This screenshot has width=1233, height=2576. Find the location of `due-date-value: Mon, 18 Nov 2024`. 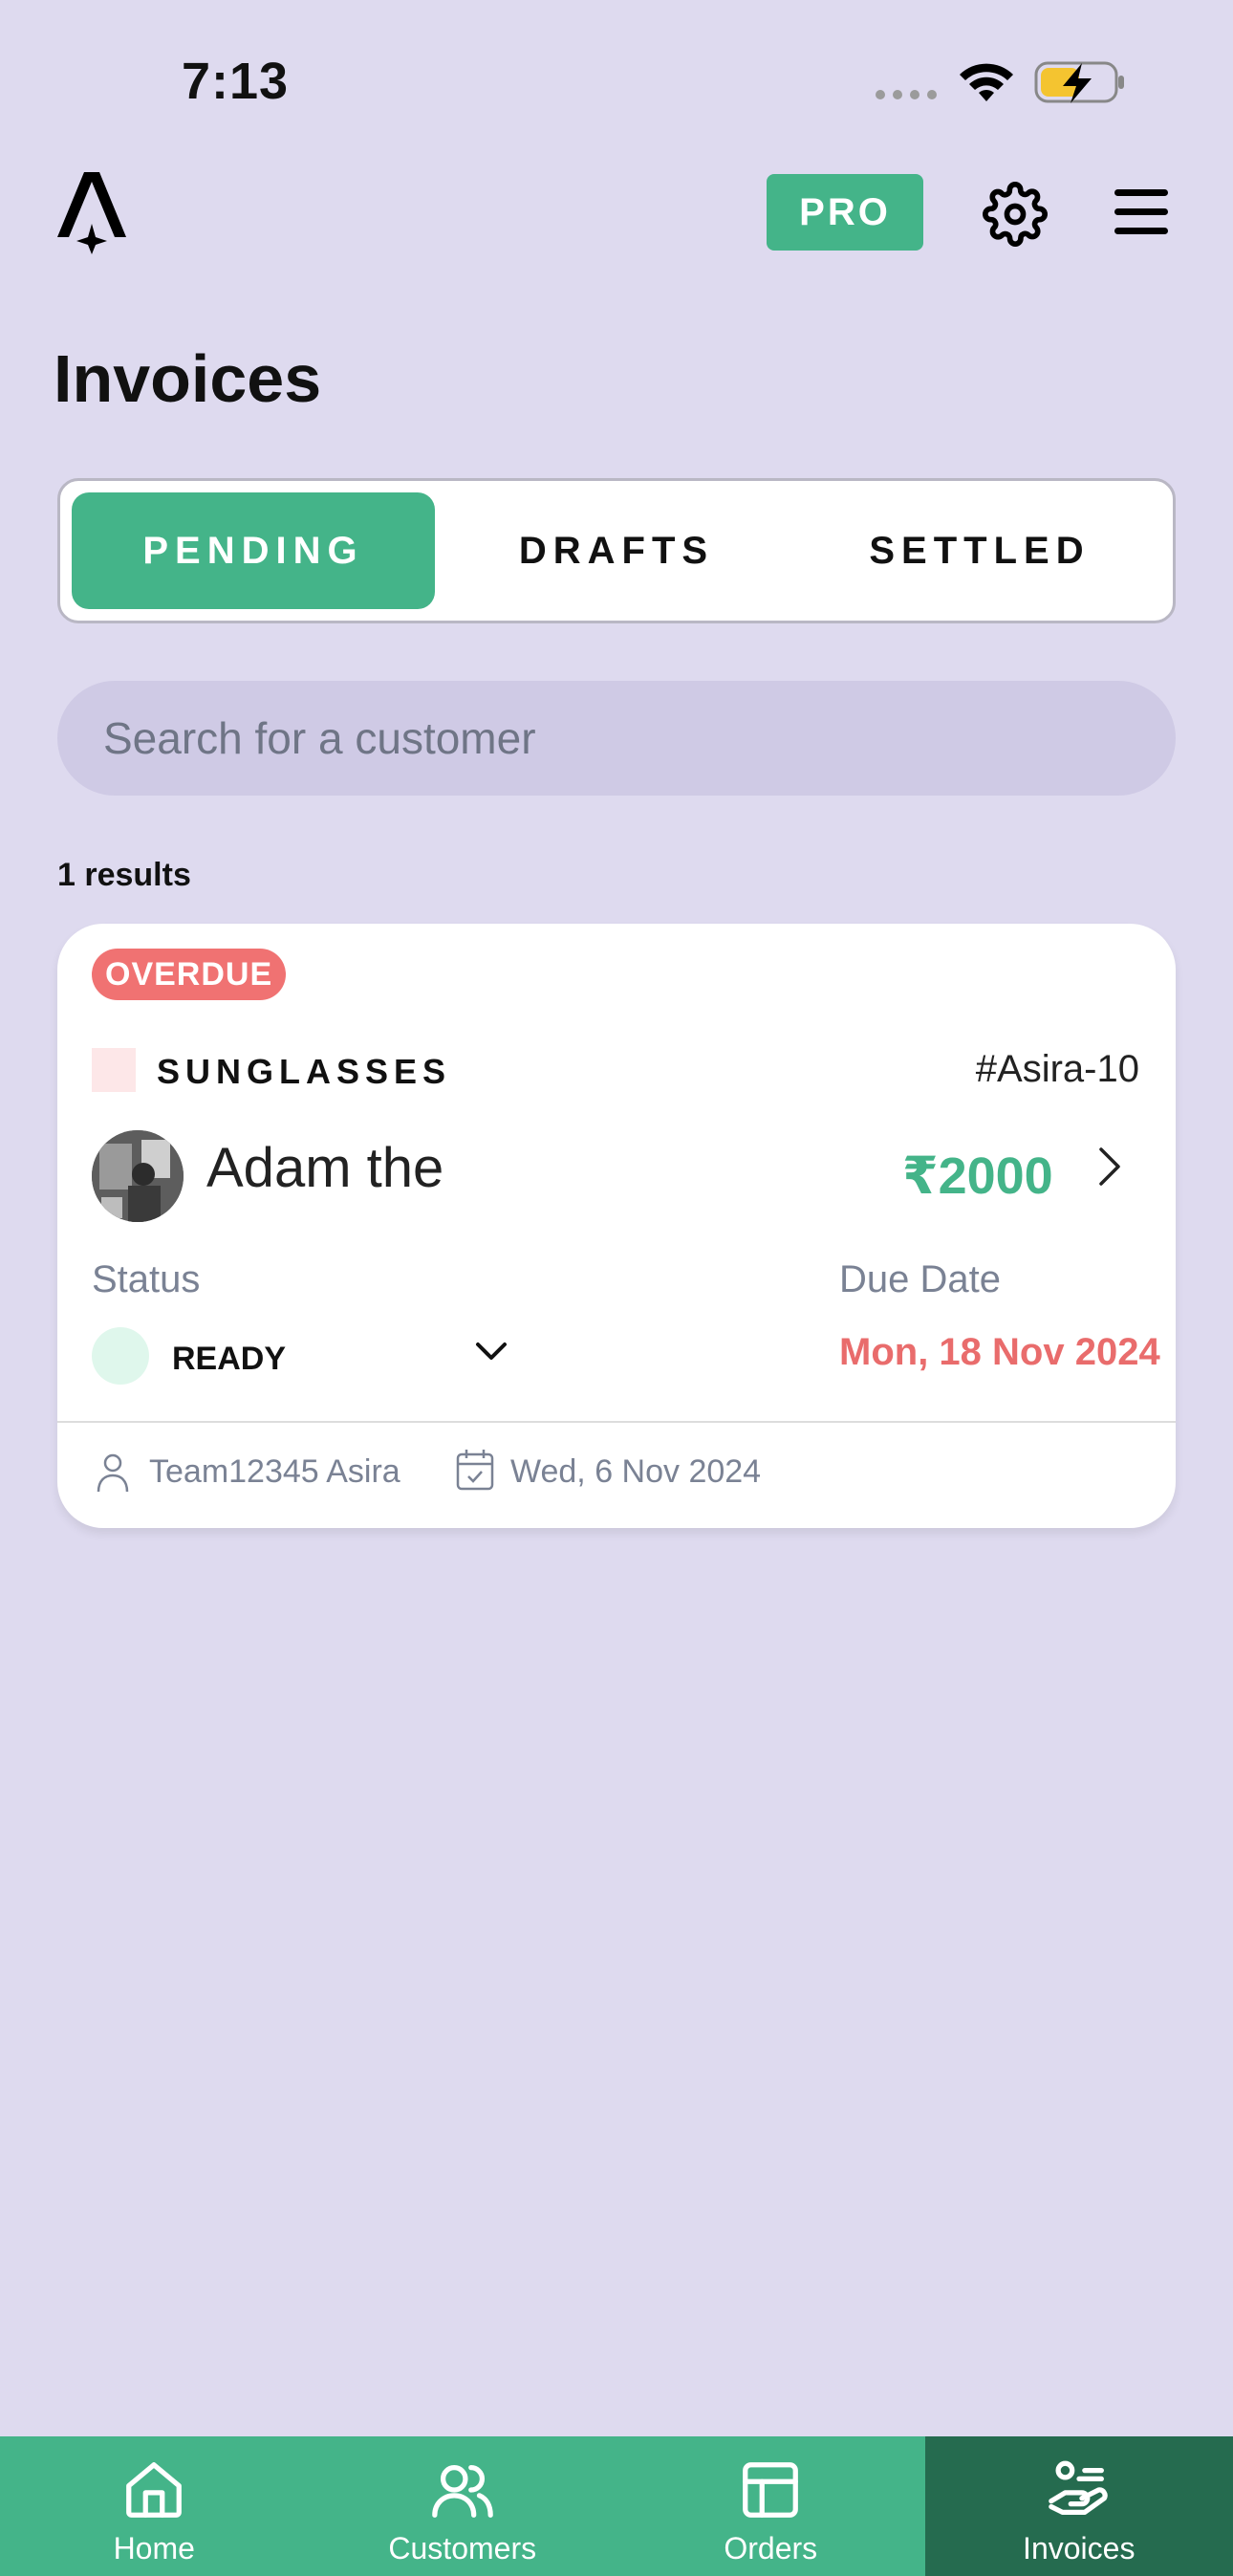

due-date-value: Mon, 18 Nov 2024 is located at coordinates (999, 1352).